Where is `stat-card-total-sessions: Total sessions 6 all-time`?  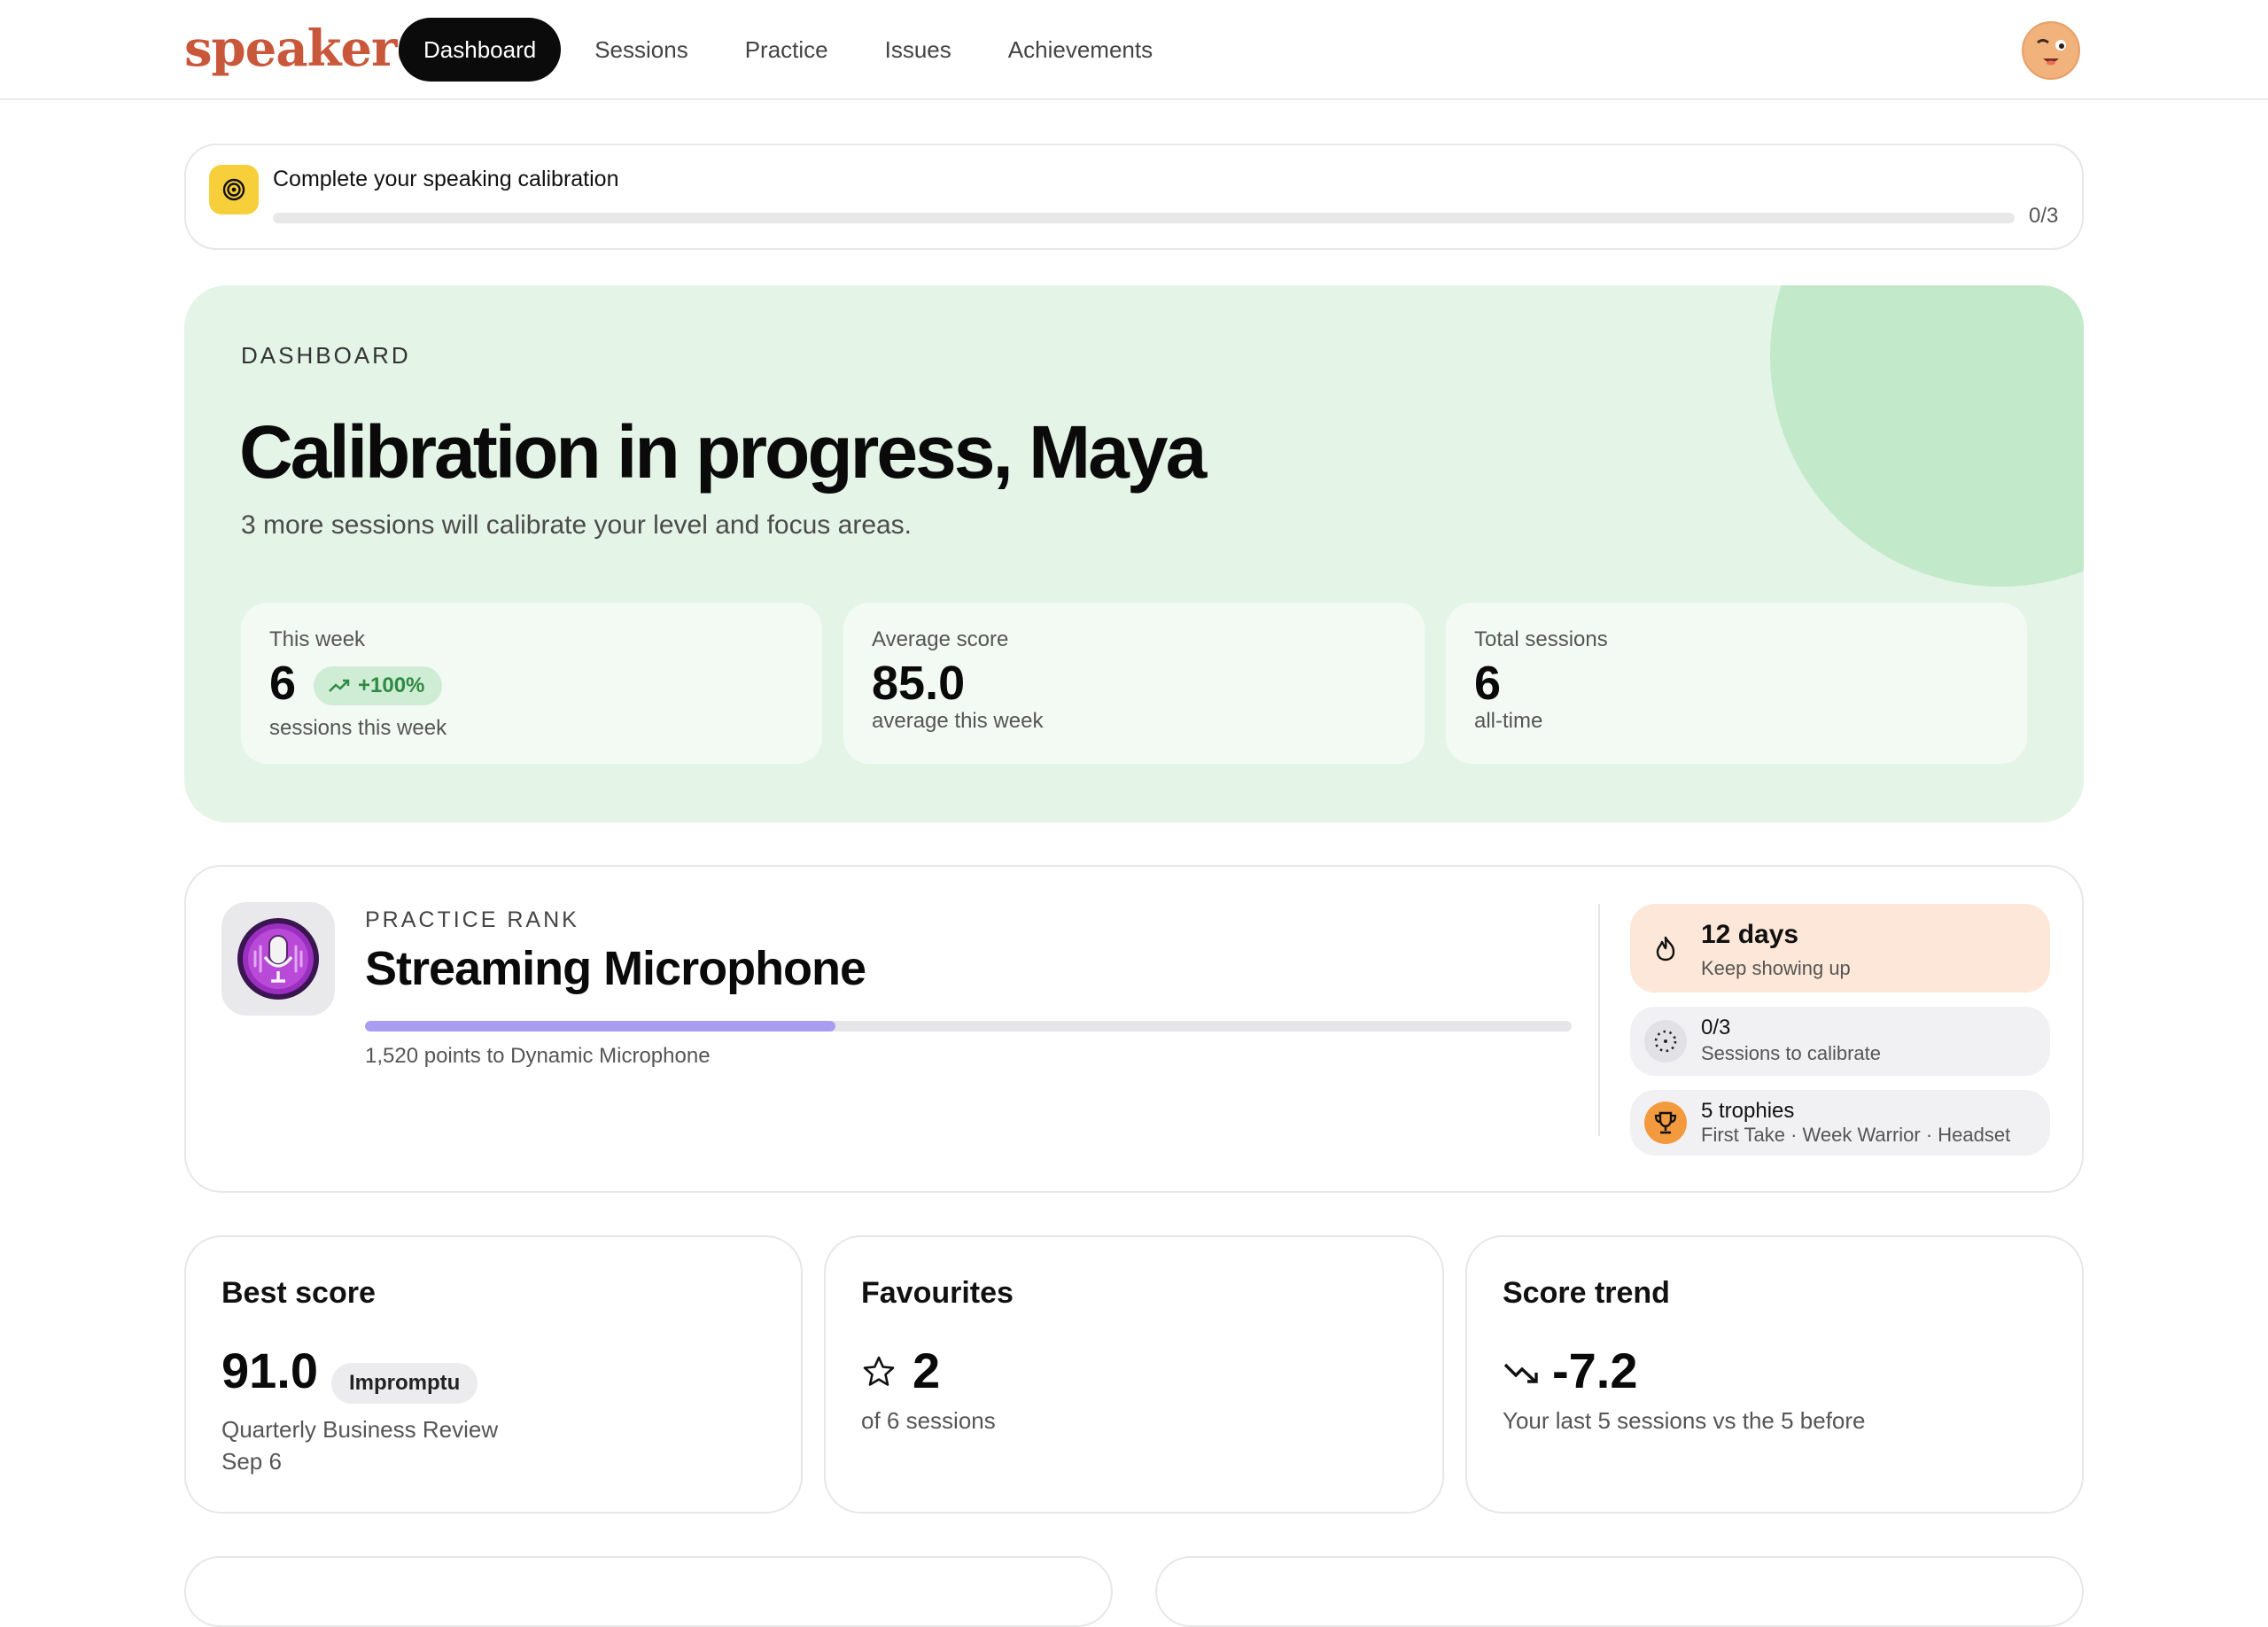 stat-card-total-sessions: Total sessions 6 all-time is located at coordinates (1736, 683).